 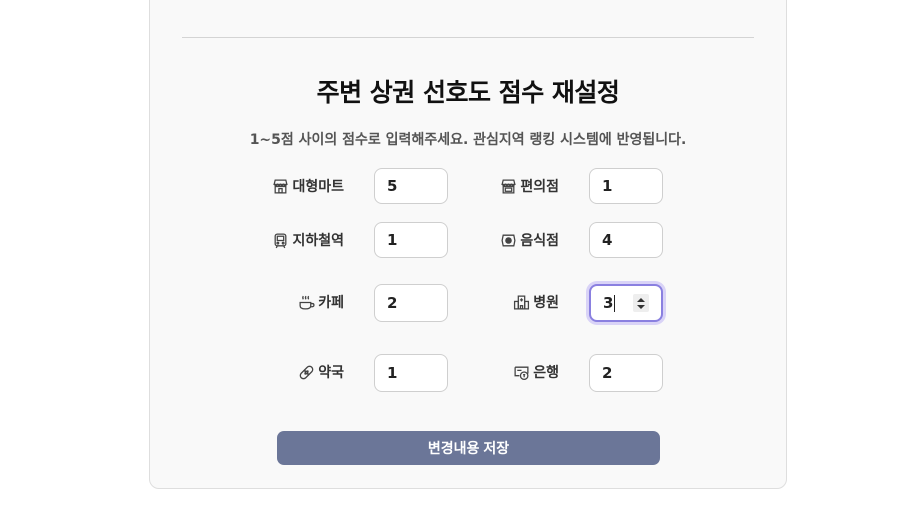 I want to click on label-text: 은행, so click(x=546, y=373).